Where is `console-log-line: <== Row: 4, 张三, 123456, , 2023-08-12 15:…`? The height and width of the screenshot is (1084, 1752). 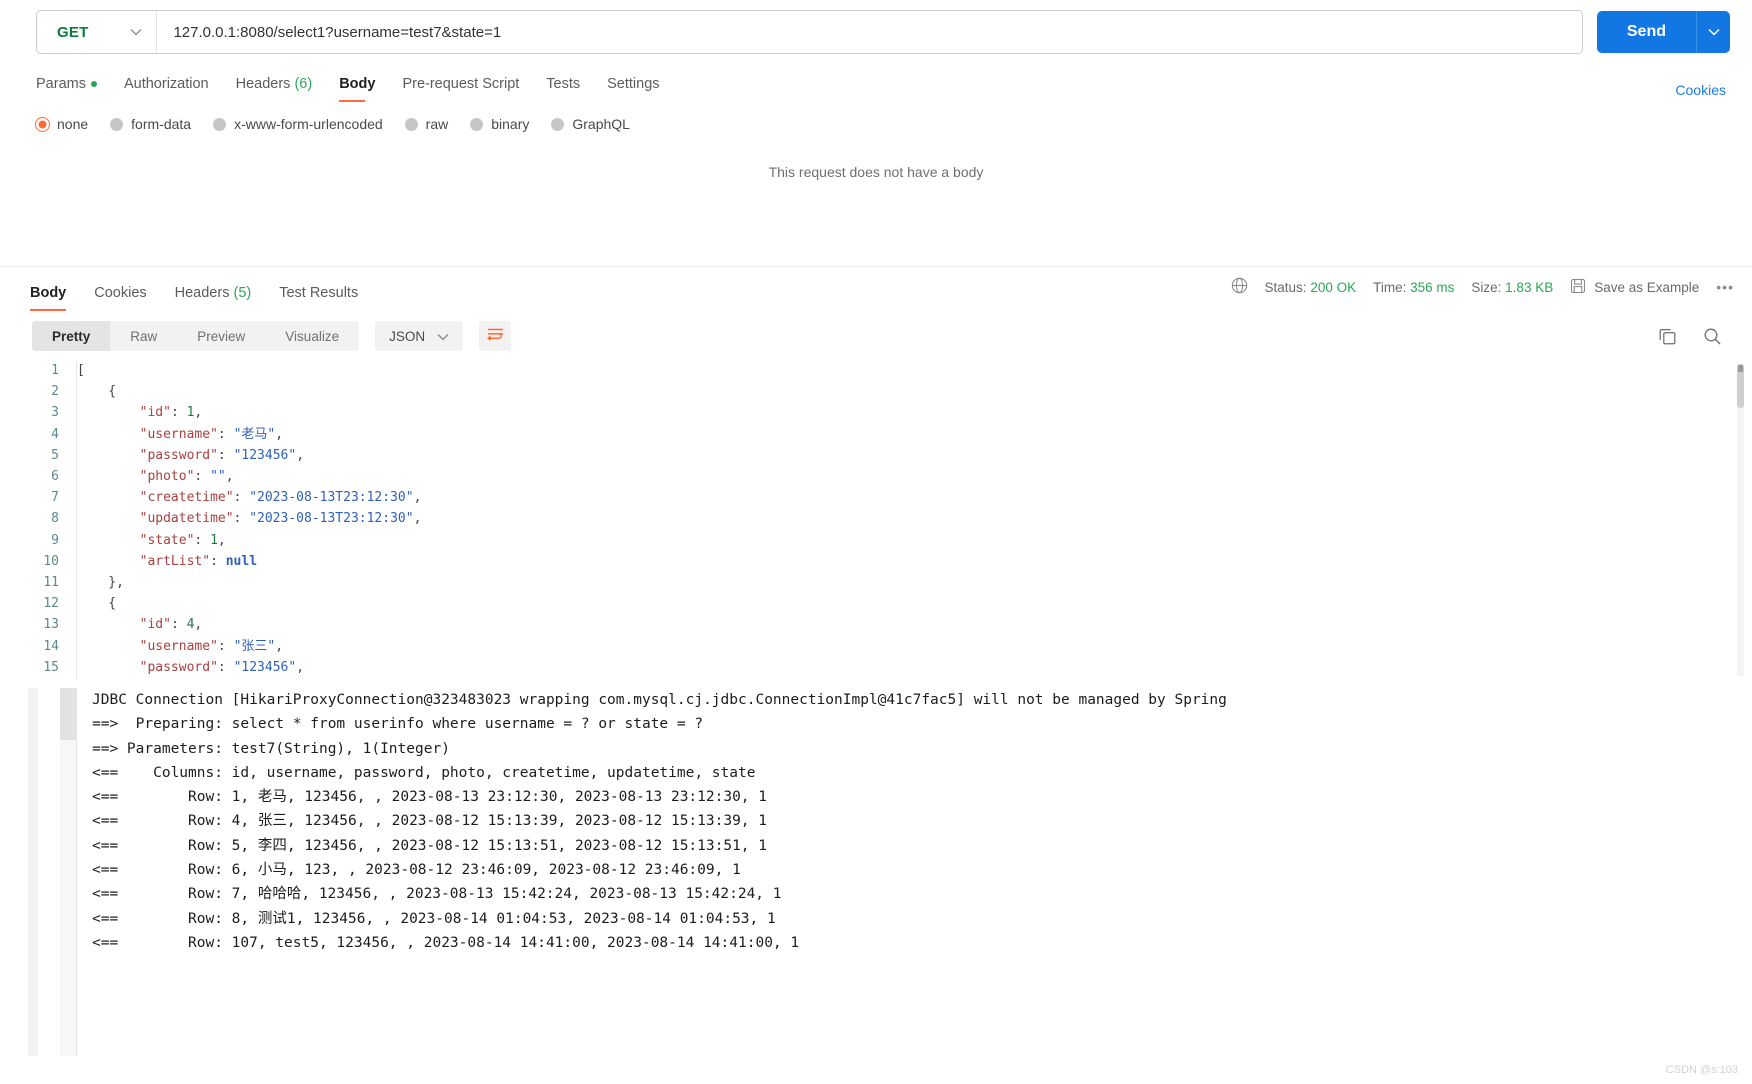
console-log-line: <== Row: 4, 张三, 123456, , 2023-08-12 15:… is located at coordinates (430, 821).